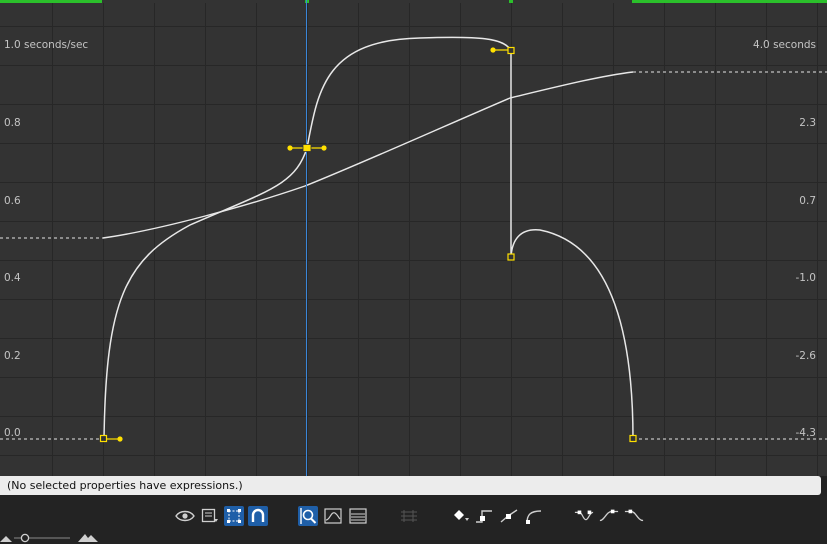 The image size is (827, 544). Describe the element at coordinates (12, 123) in the screenshot. I see `left-tick-label: 0.8` at that location.